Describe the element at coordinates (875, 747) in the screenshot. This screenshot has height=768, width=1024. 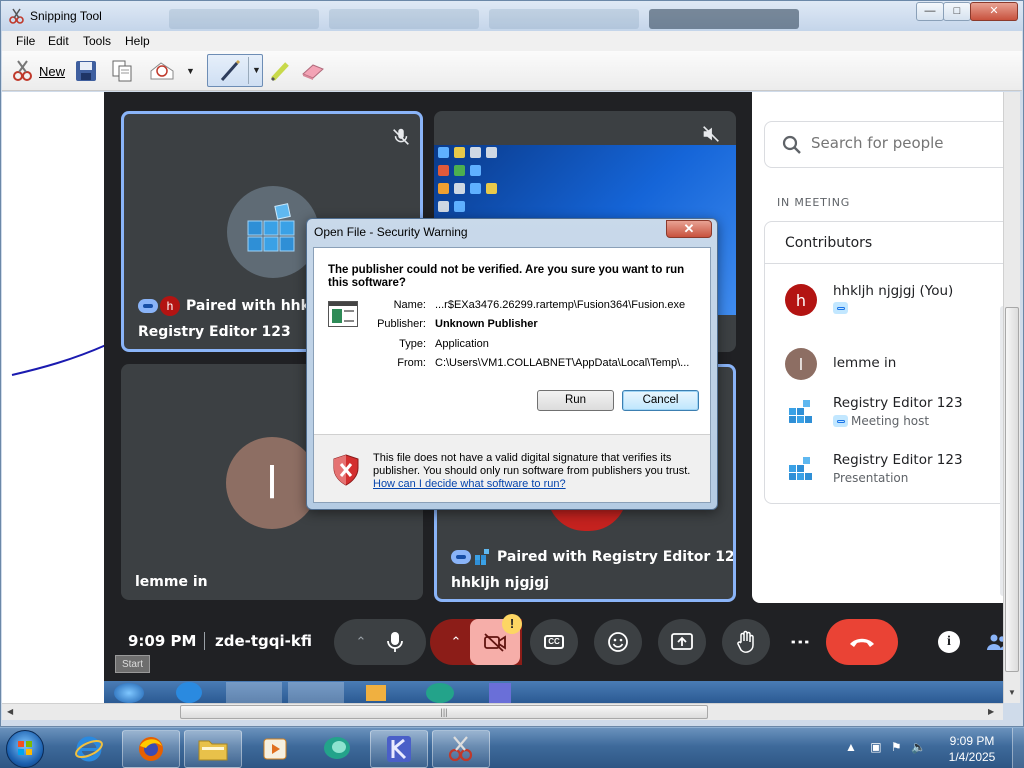
I see `network-icon: ▣` at that location.